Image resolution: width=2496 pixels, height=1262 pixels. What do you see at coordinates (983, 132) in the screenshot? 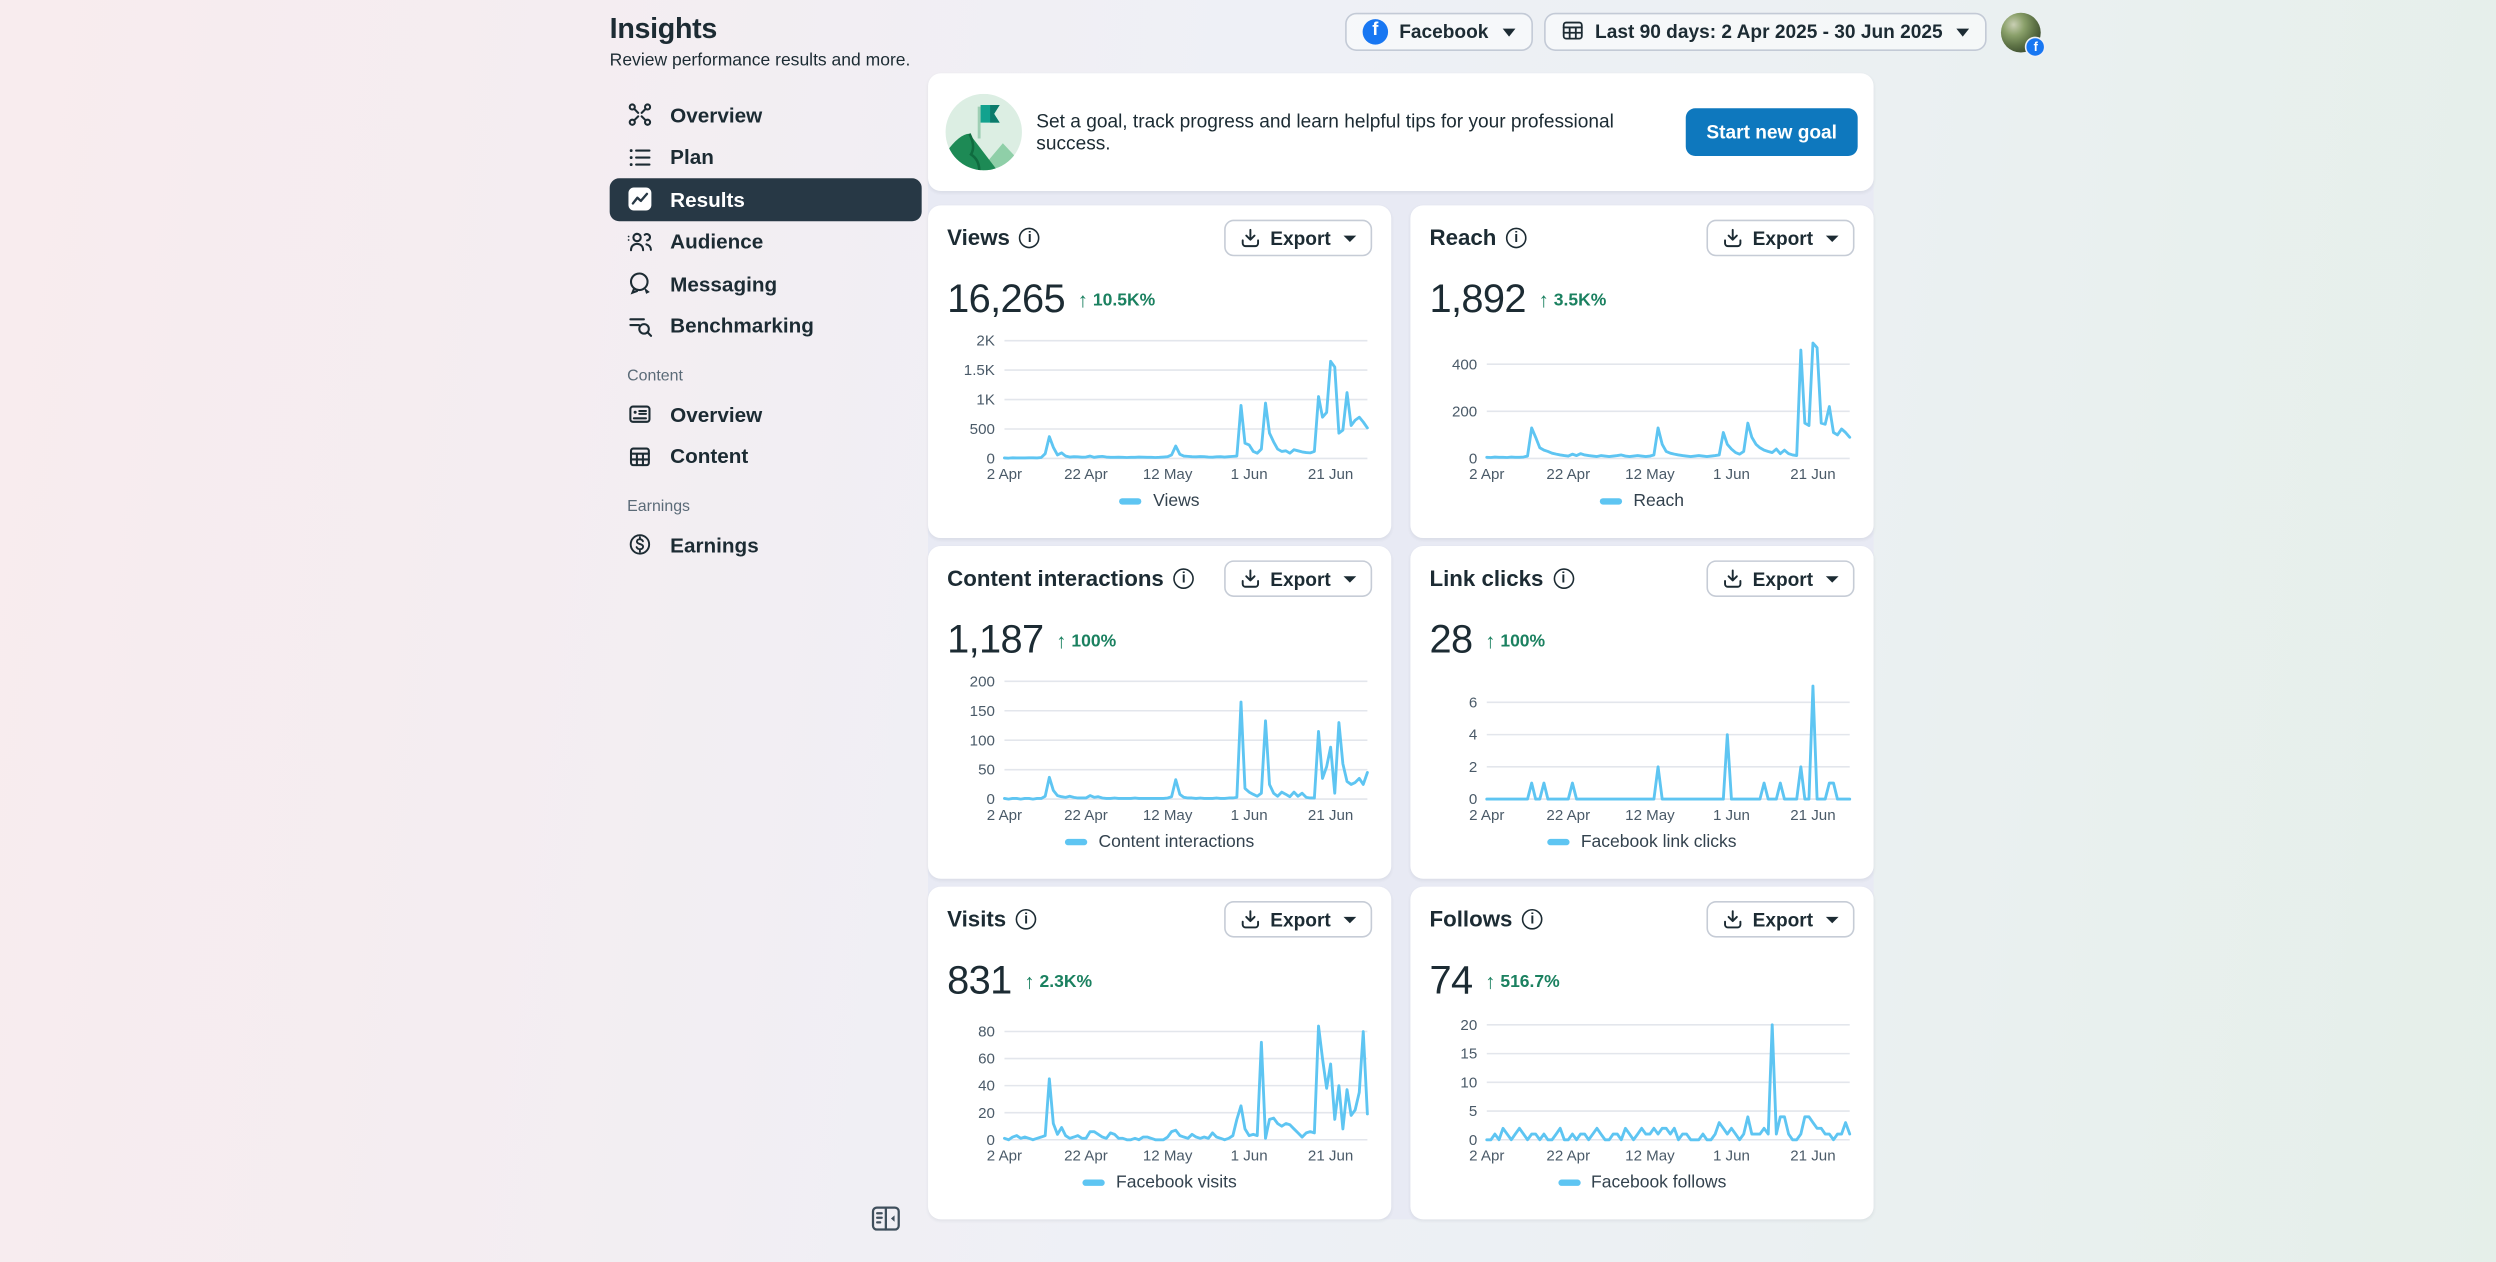
I see `goal-flag-illustration` at bounding box center [983, 132].